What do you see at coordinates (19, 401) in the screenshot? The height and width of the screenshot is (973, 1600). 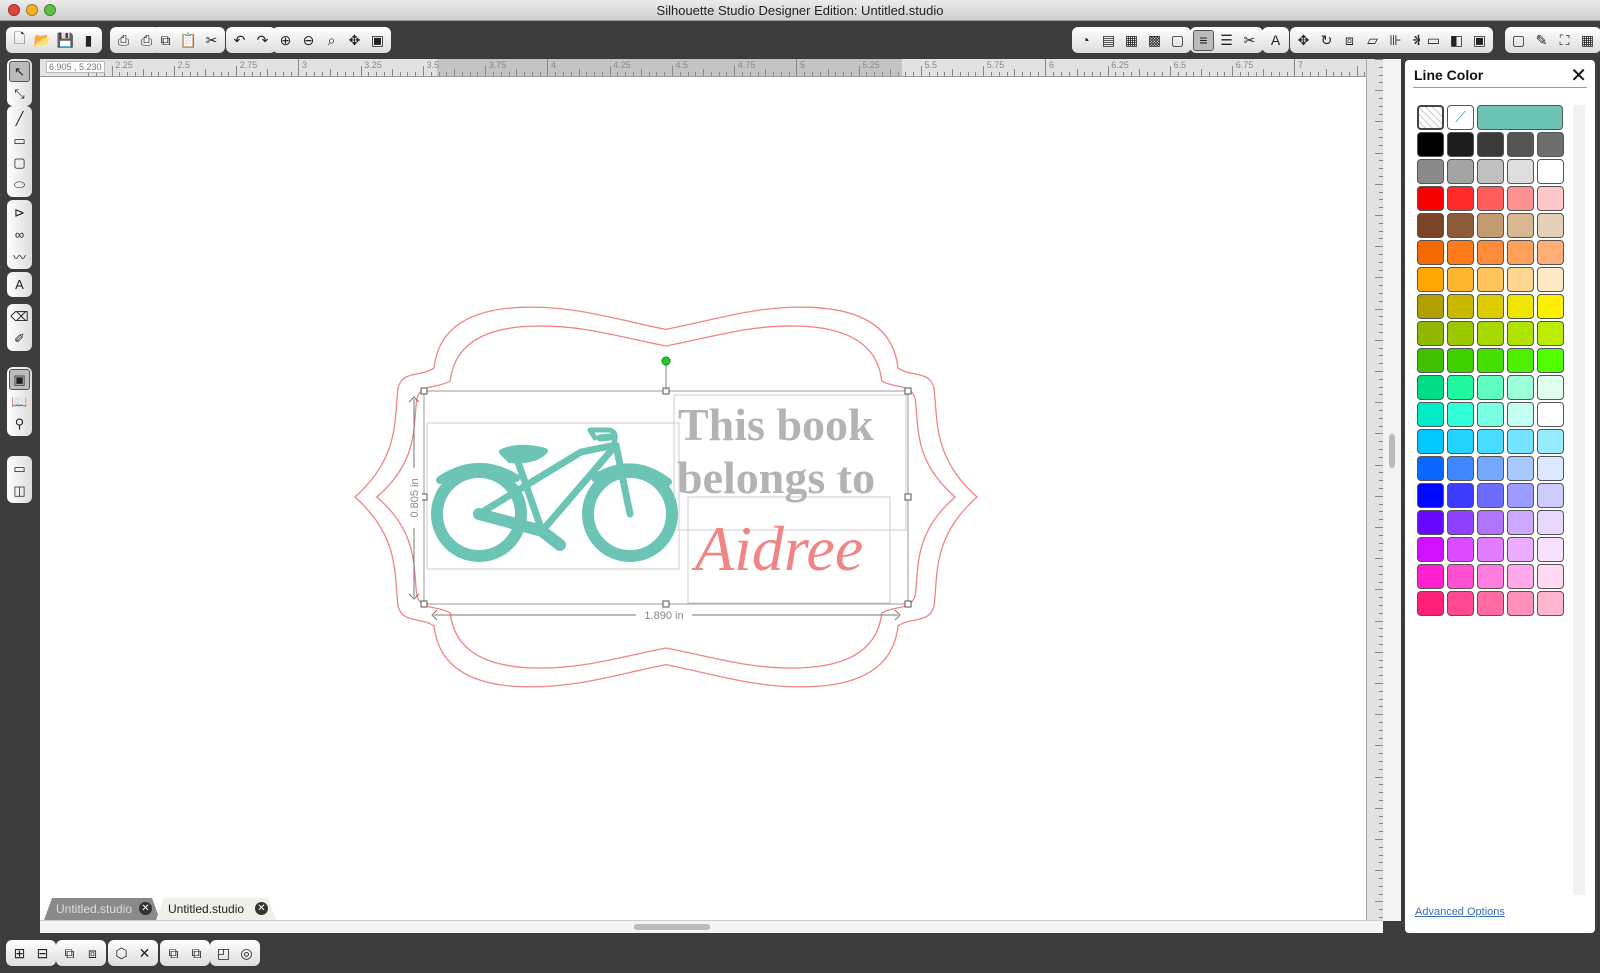 I see `library-icon: 📖` at bounding box center [19, 401].